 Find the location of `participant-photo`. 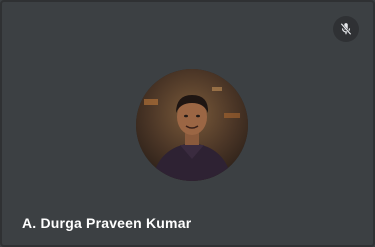

participant-photo is located at coordinates (192, 125).